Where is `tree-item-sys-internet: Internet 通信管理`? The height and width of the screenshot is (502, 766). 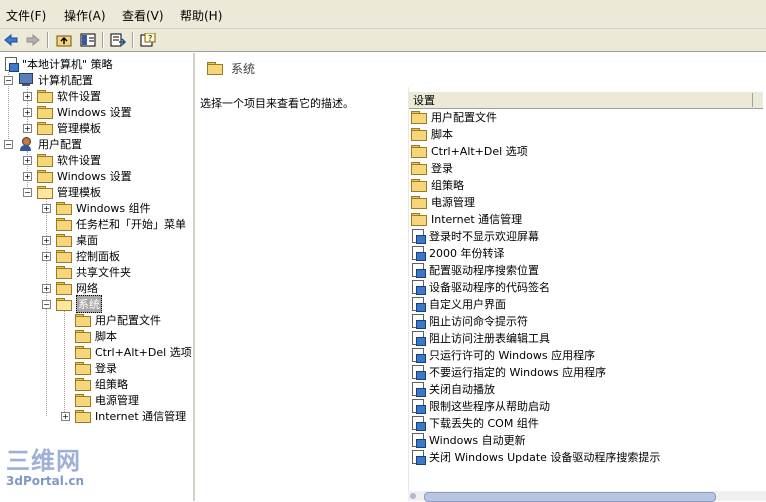
tree-item-sys-internet: Internet 通信管理 is located at coordinates (130, 415).